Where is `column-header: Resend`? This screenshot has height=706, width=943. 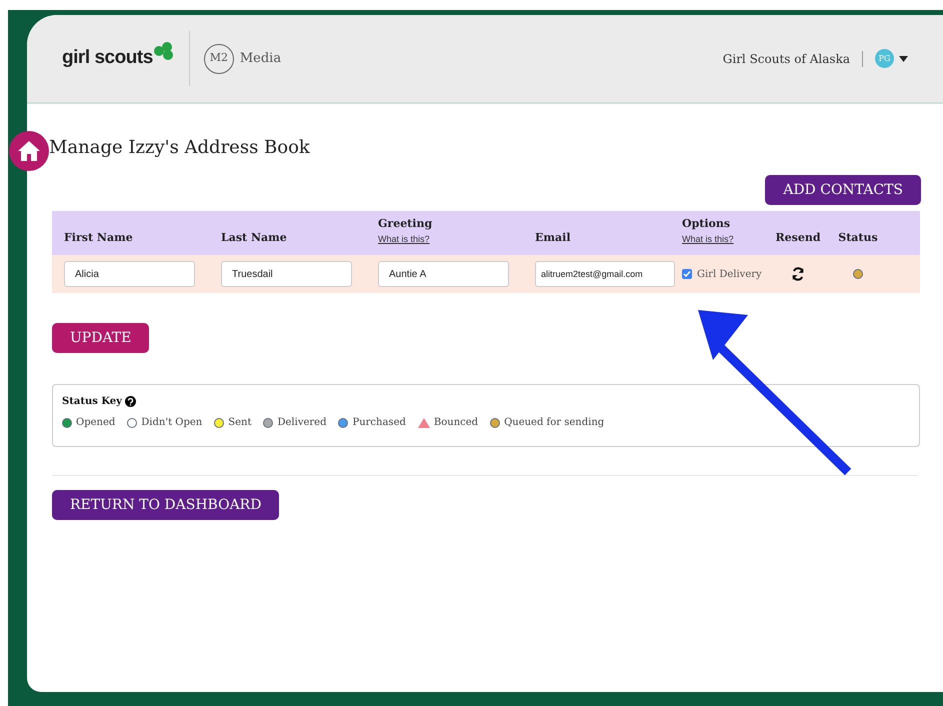 column-header: Resend is located at coordinates (798, 238).